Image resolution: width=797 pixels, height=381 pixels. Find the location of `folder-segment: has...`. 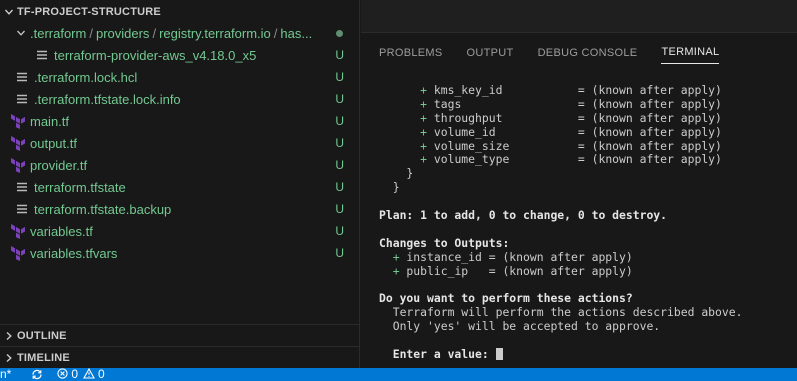

folder-segment: has... is located at coordinates (296, 33).